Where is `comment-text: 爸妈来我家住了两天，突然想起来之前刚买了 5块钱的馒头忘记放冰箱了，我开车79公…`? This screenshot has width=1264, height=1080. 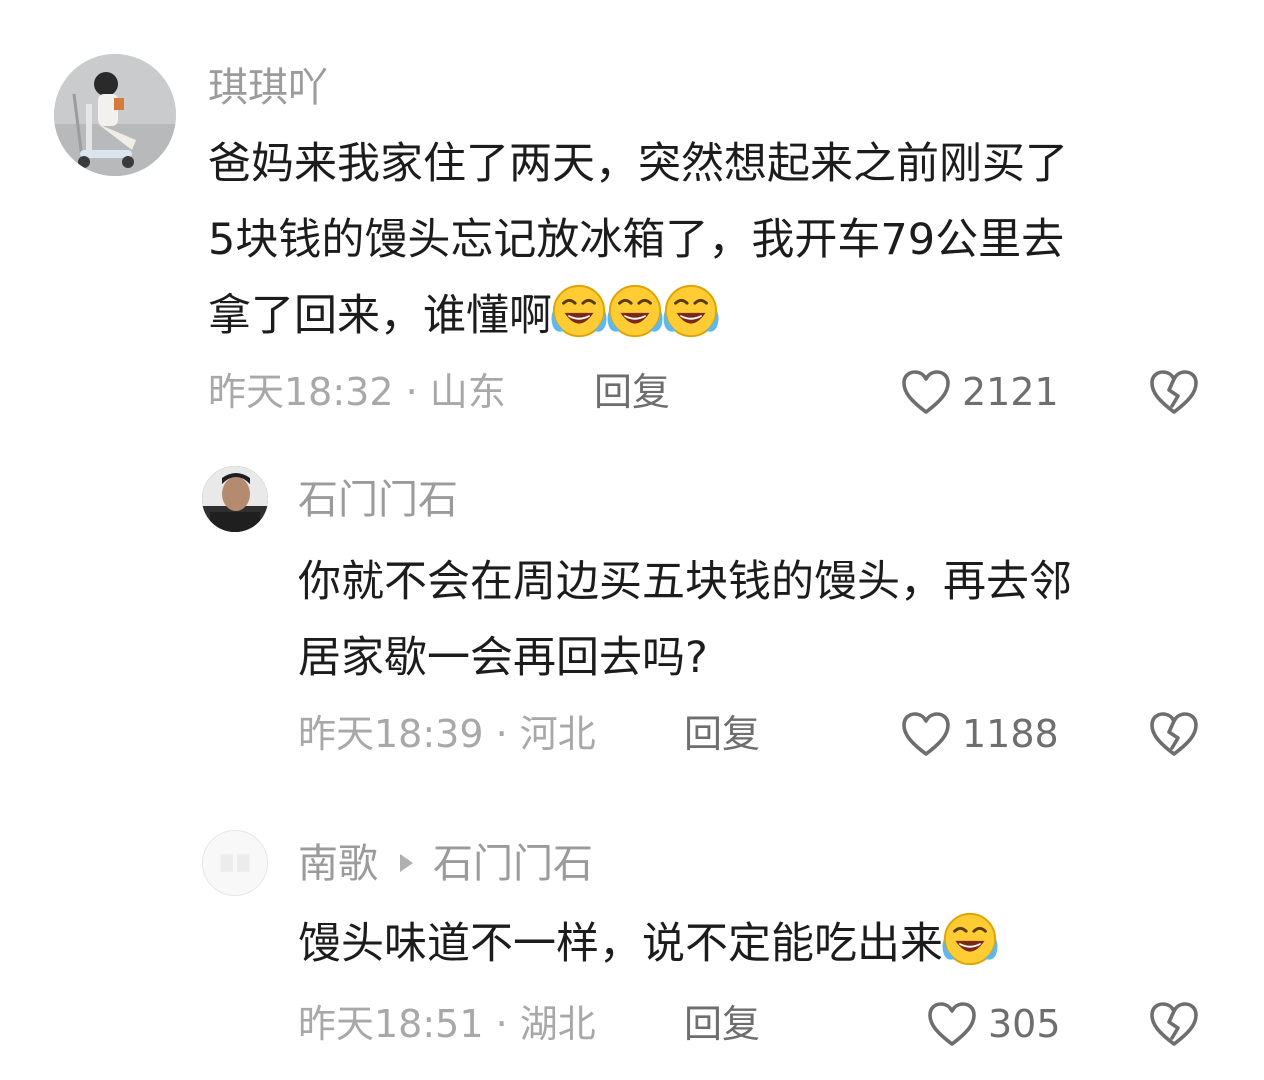
comment-text: 爸妈来我家住了两天，突然想起来之前刚买了 5块钱的馒头忘记放冰箱了，我开车79公… is located at coordinates (638, 240).